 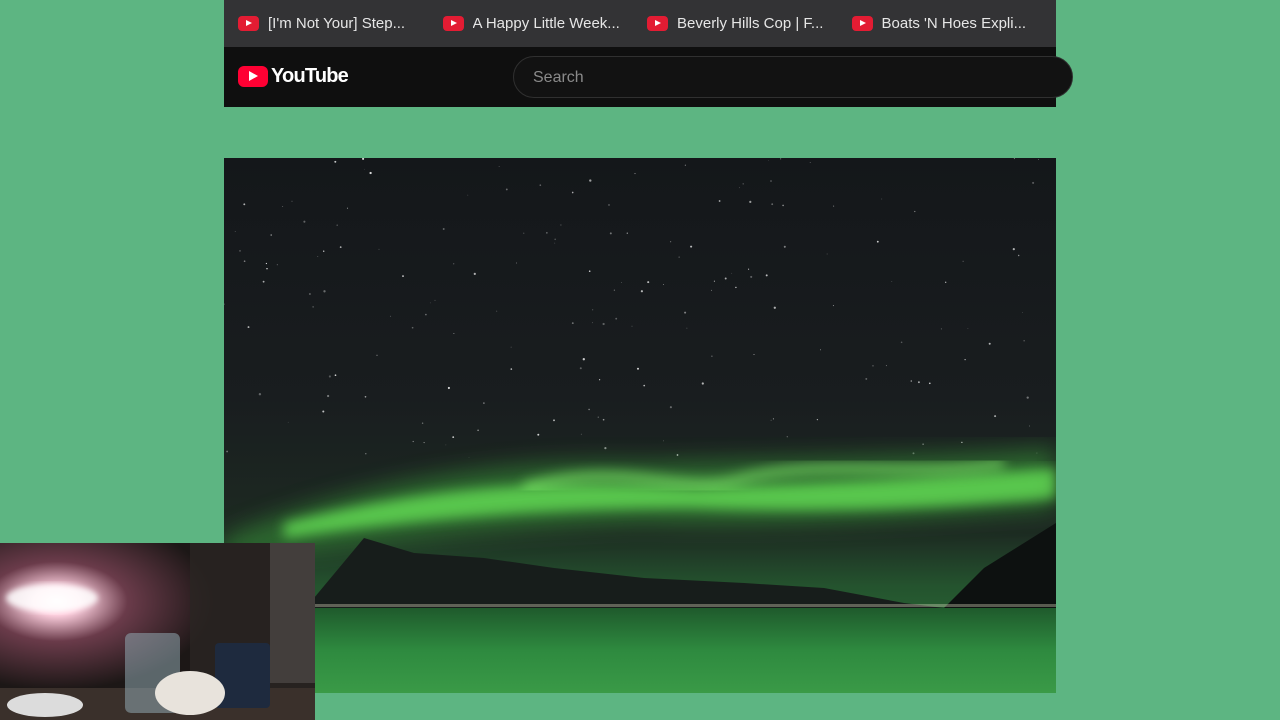 What do you see at coordinates (310, 76) in the screenshot?
I see `youtube-logo-text: YouTube` at bounding box center [310, 76].